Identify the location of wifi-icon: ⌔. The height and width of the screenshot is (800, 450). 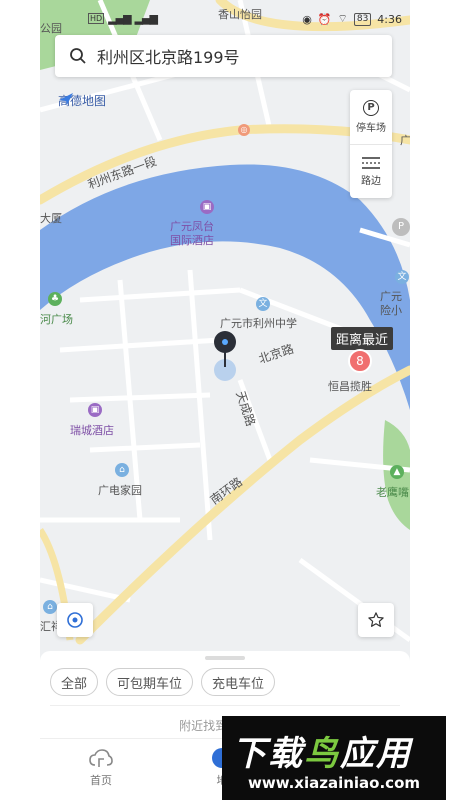
(342, 18).